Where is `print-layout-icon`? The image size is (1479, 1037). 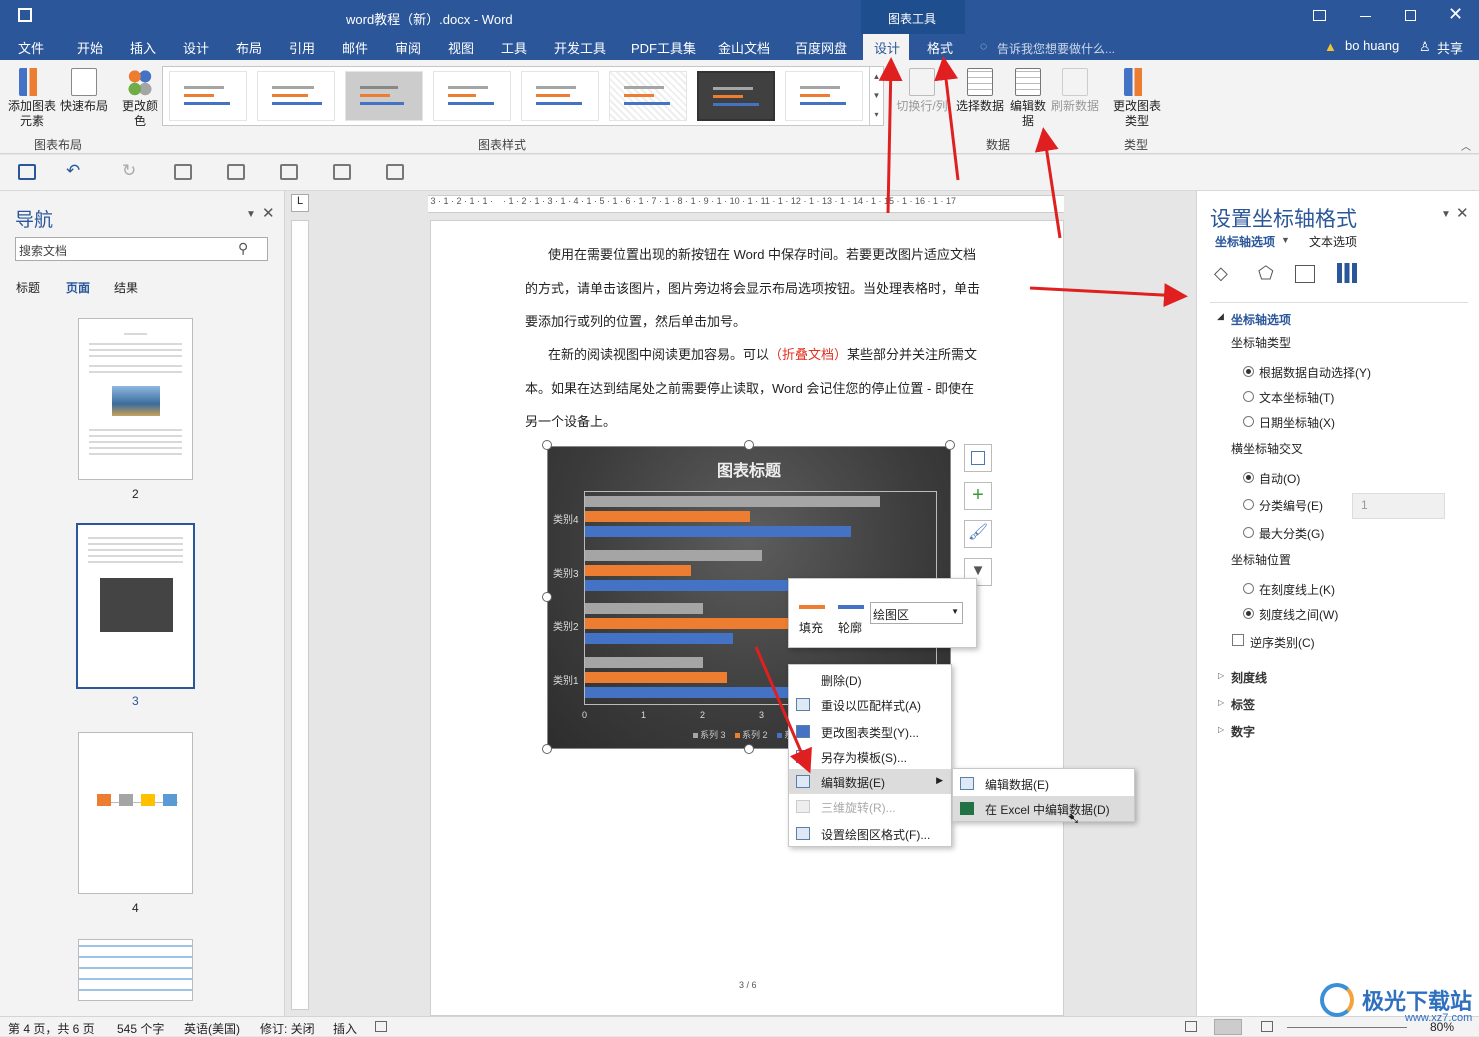
print-layout-icon is located at coordinates (1228, 1027).